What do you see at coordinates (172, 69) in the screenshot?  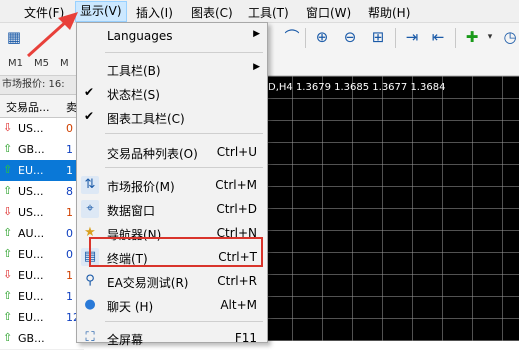 I see `menu-item-toolbars: 工具栏(B) ▶` at bounding box center [172, 69].